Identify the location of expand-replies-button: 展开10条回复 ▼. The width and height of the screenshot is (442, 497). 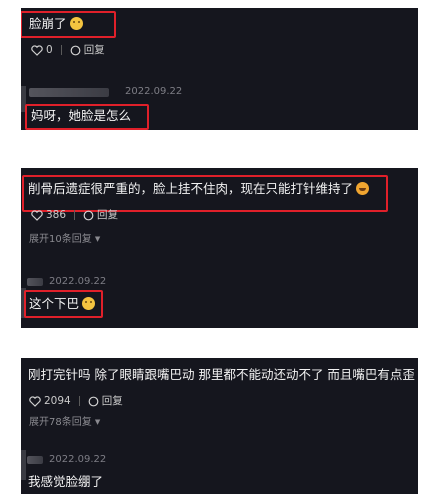
(64, 239).